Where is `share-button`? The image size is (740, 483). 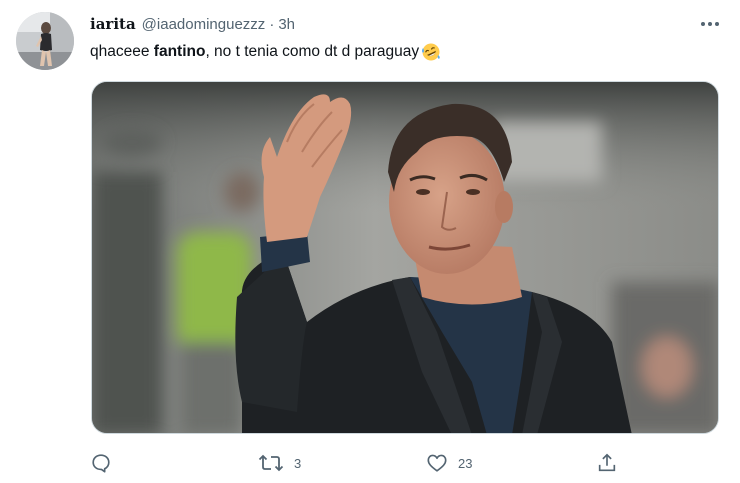
share-button is located at coordinates (612, 463).